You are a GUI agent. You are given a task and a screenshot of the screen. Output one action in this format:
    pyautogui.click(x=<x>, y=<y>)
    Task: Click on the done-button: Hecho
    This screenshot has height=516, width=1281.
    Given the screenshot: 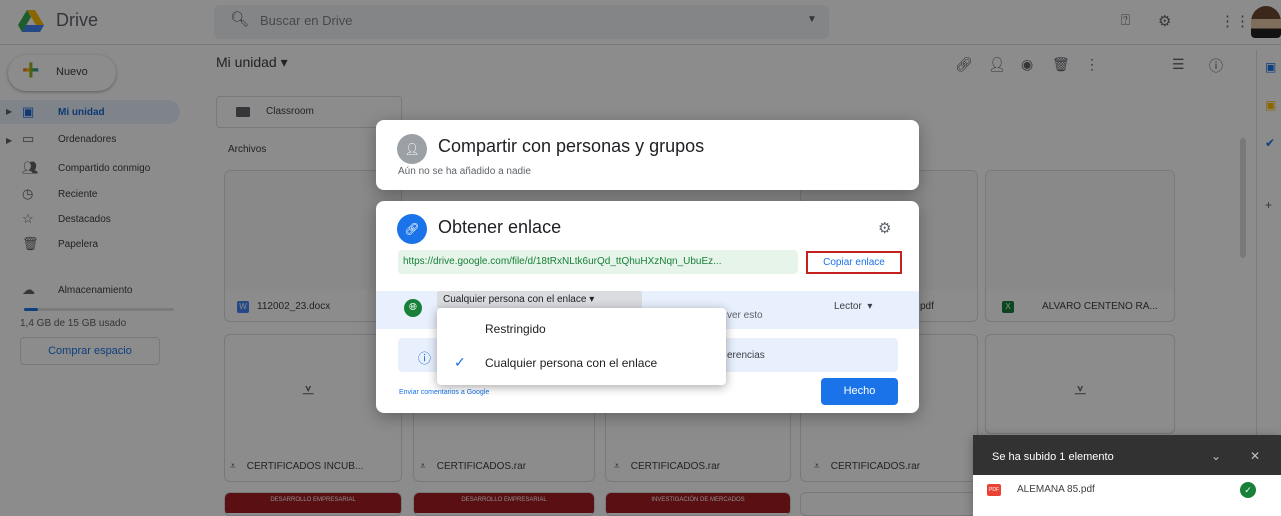 What is the action you would take?
    pyautogui.click(x=859, y=391)
    